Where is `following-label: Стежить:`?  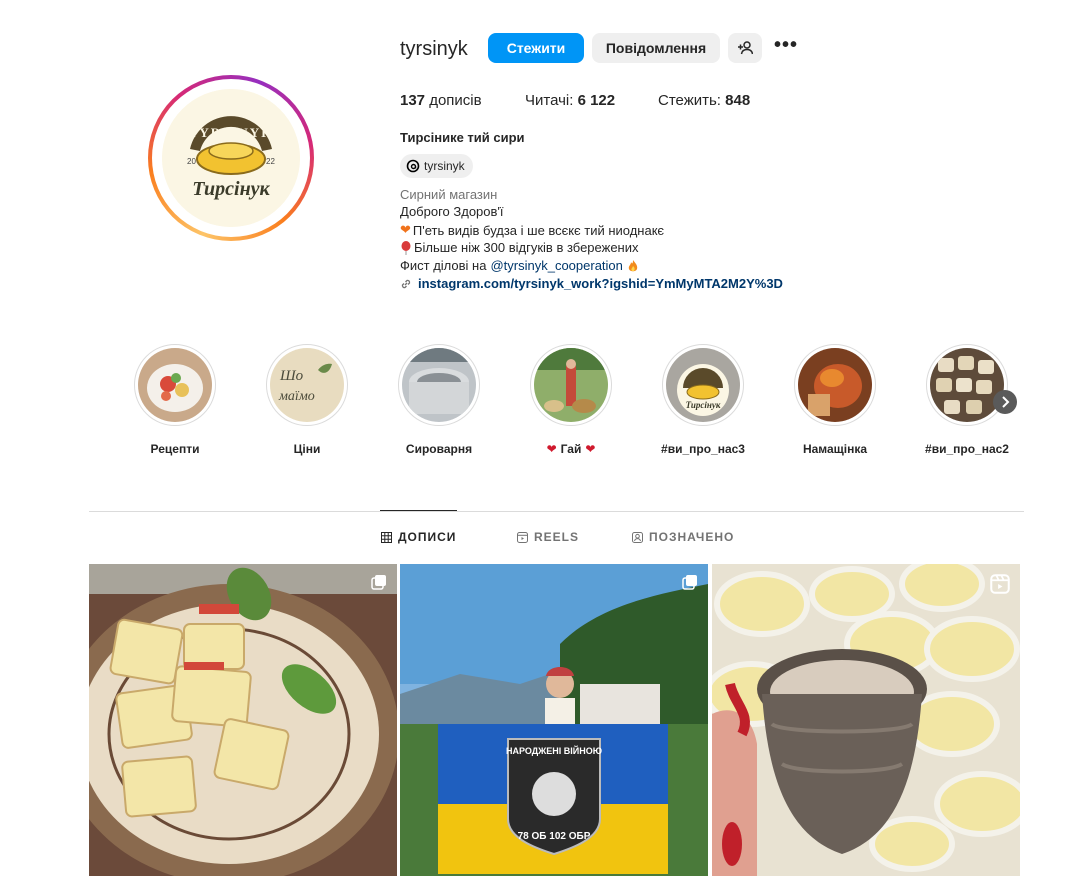
following-label: Стежить: is located at coordinates (689, 100).